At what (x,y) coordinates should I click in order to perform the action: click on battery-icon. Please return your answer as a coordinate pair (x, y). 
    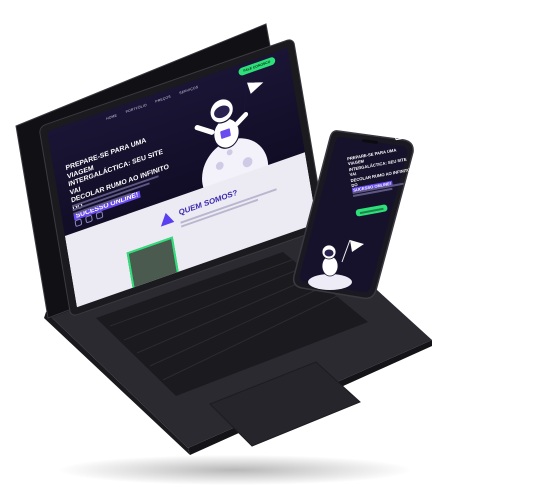
    Looking at the image, I should click on (399, 137).